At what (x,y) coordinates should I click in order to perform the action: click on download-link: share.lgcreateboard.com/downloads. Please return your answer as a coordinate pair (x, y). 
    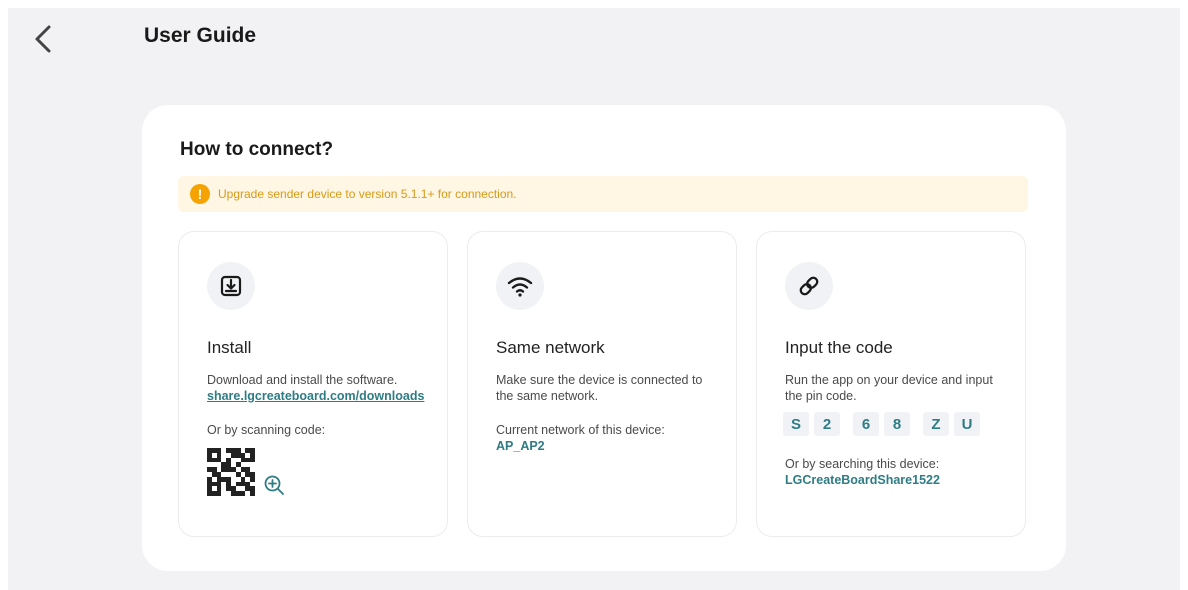
    Looking at the image, I should click on (327, 396).